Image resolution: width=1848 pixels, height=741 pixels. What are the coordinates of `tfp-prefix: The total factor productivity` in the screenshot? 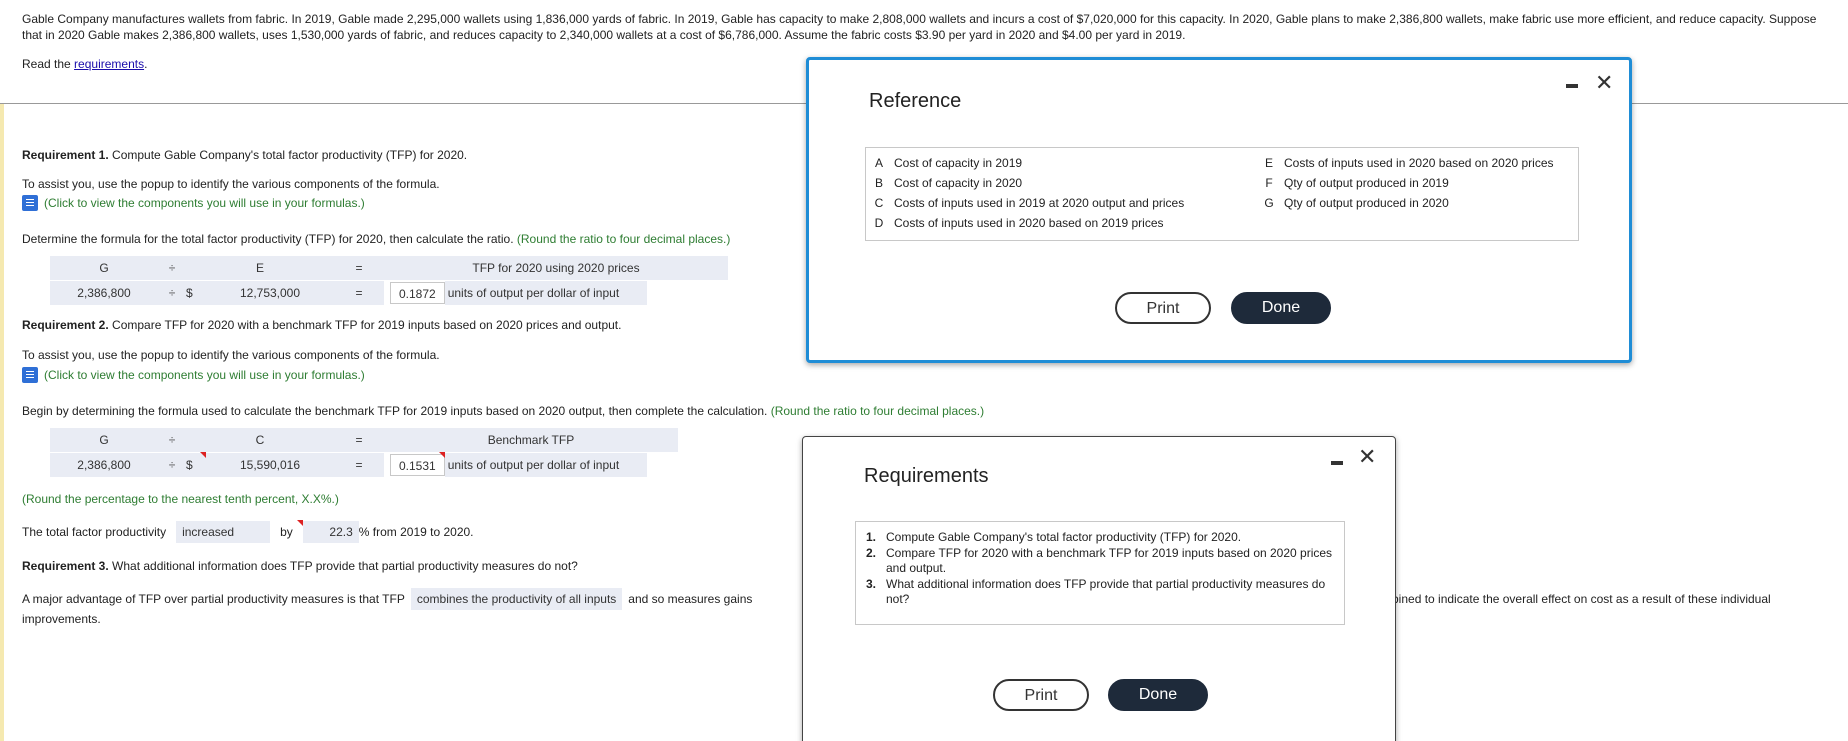 It's located at (94, 532).